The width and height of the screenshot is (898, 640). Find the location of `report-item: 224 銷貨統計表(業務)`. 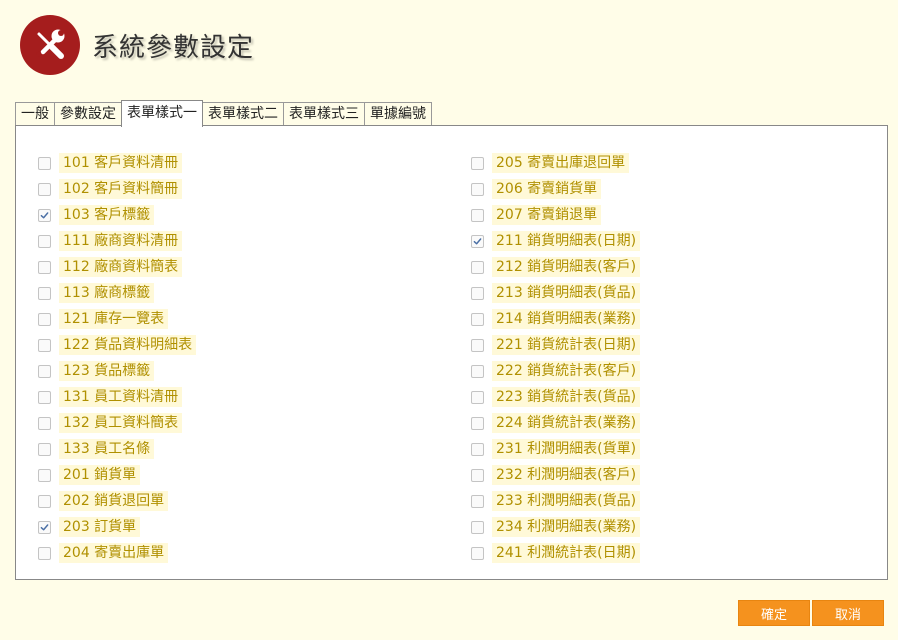

report-item: 224 銷貨統計表(業務) is located at coordinates (556, 423).